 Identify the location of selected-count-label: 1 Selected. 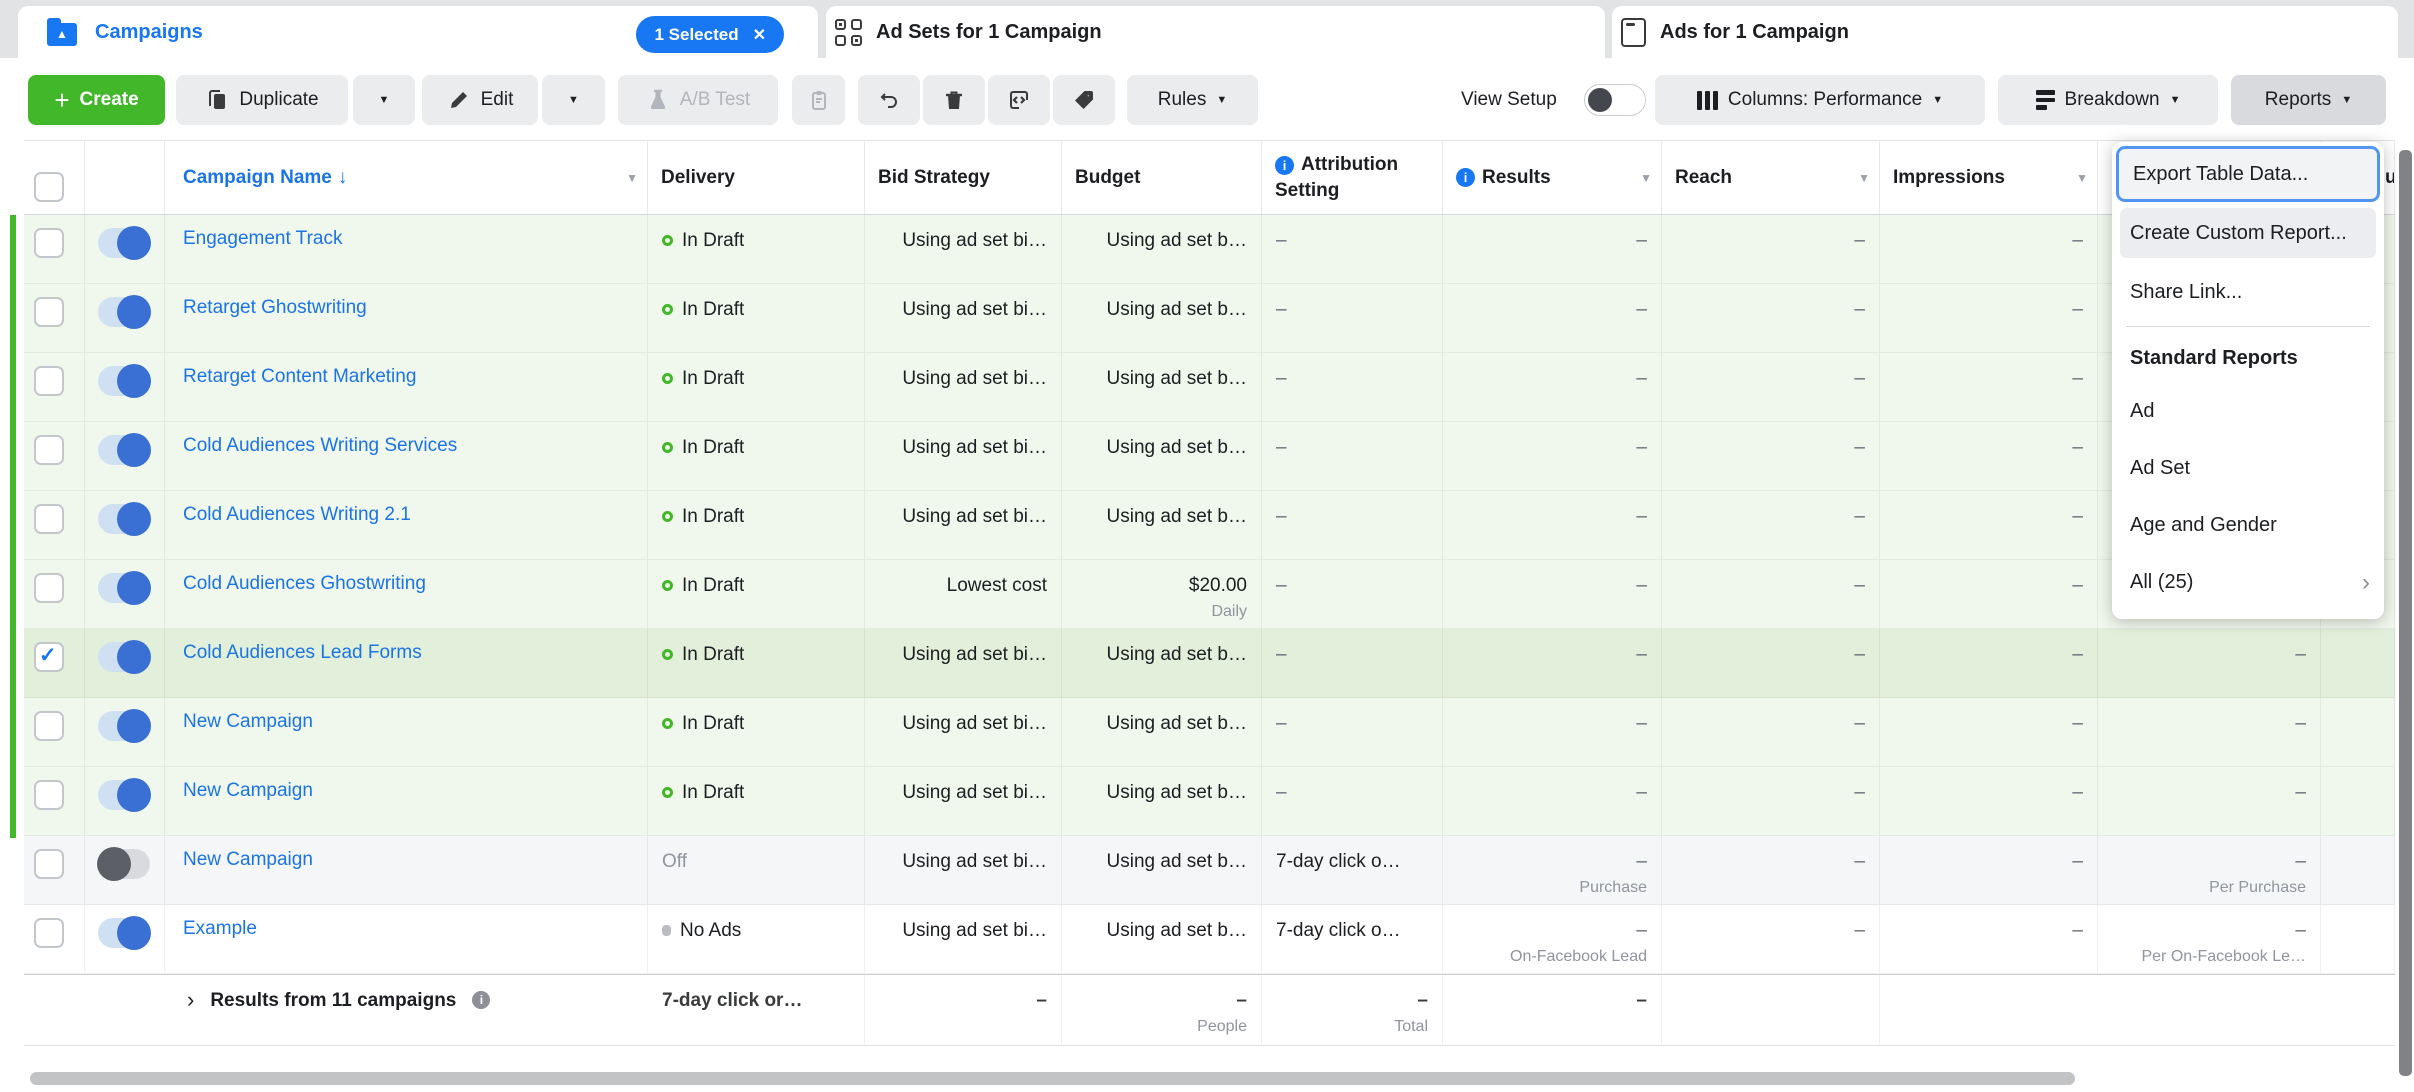
(696, 34).